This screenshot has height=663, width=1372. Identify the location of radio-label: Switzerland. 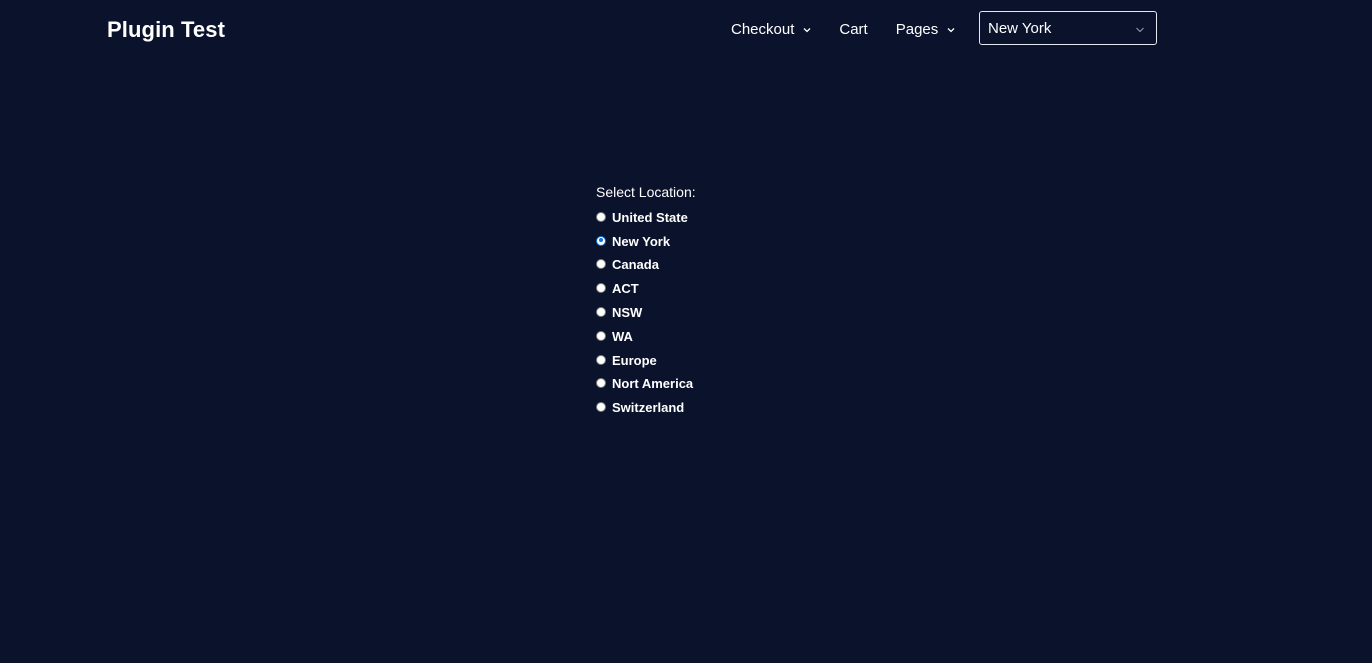
(648, 408).